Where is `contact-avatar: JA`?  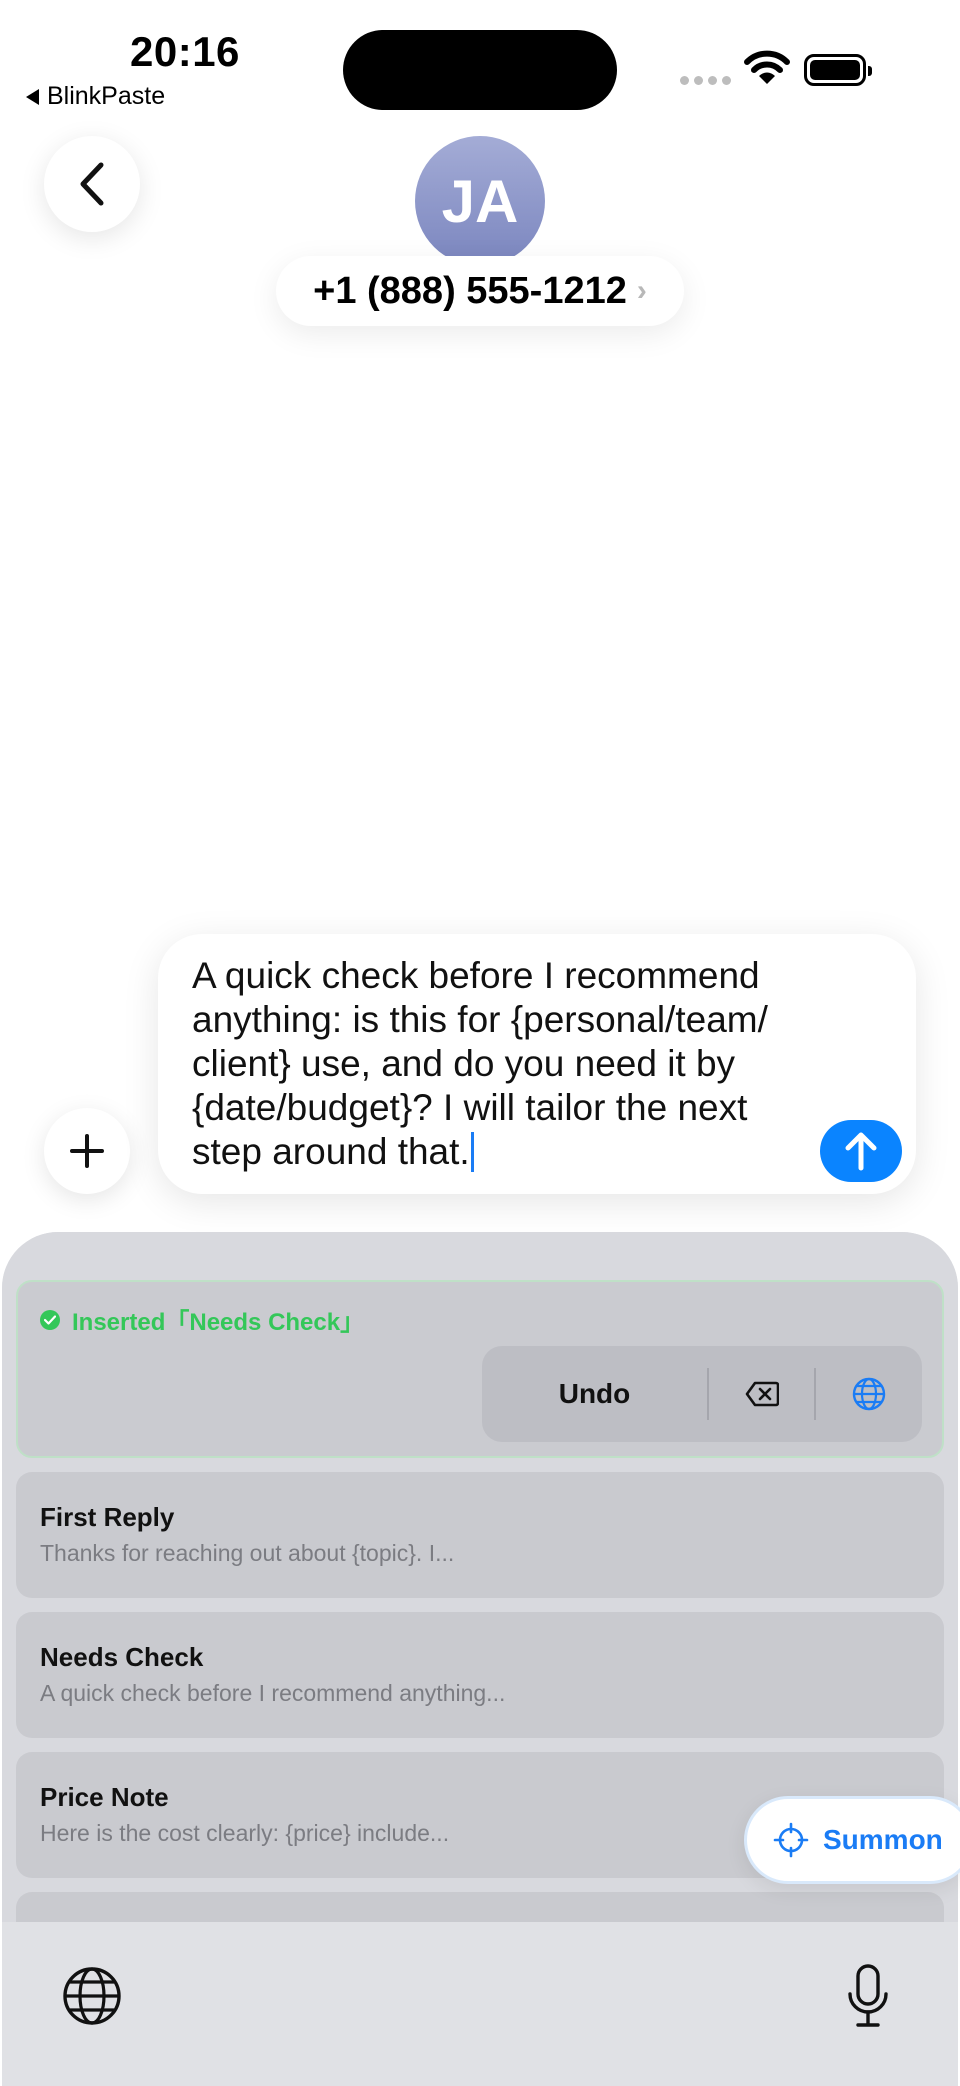
contact-avatar: JA is located at coordinates (480, 201).